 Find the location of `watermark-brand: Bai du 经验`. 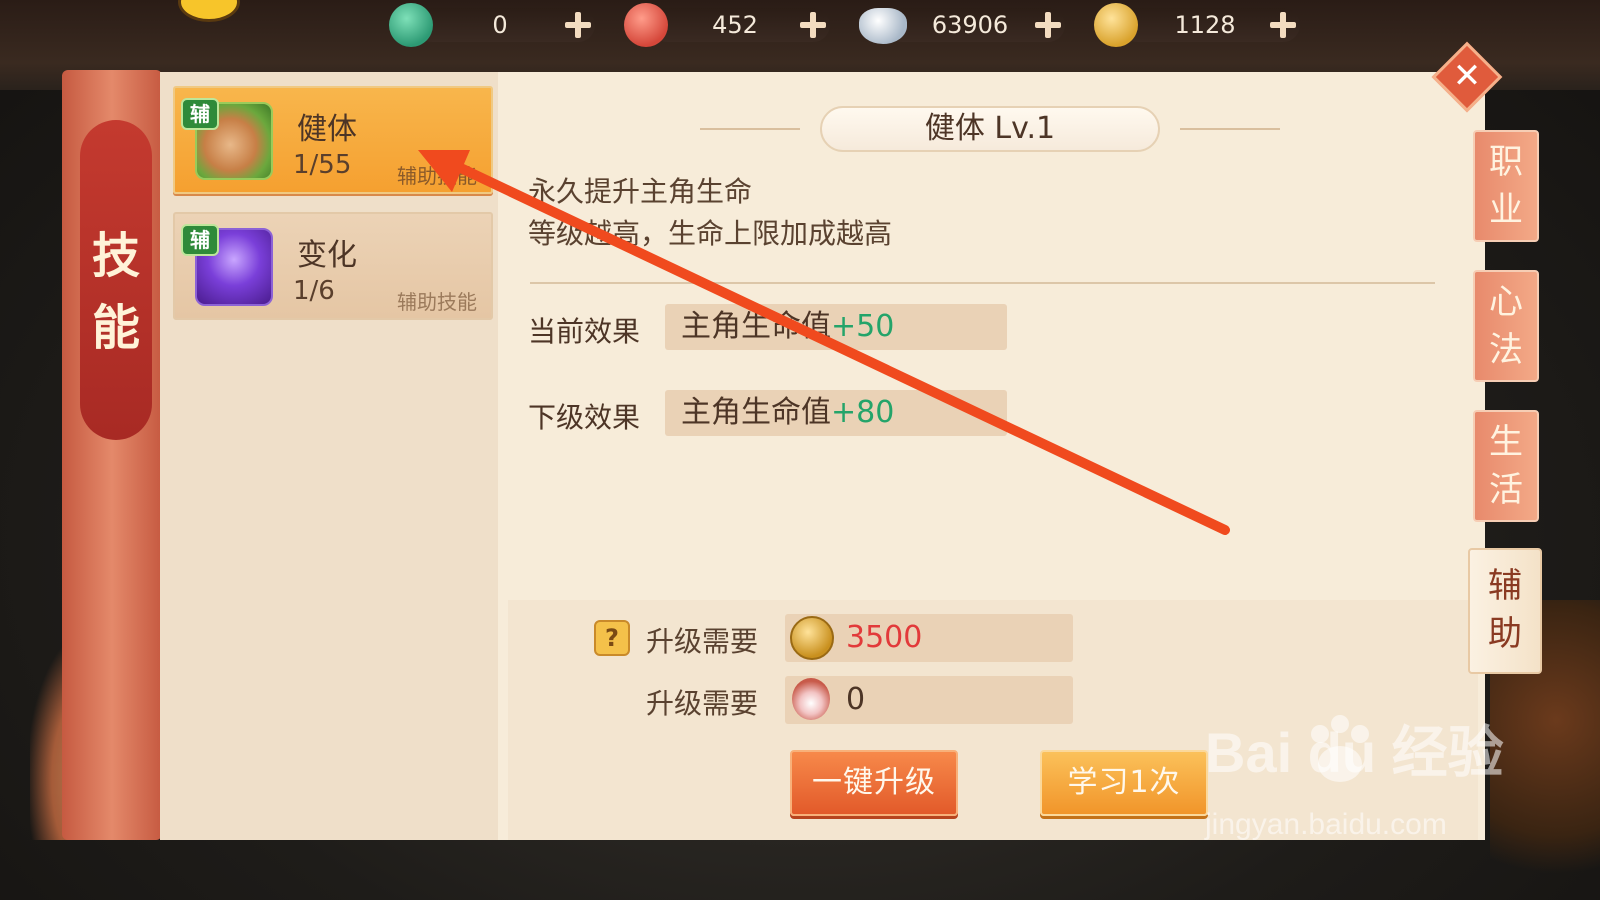

watermark-brand: Bai du 经验 is located at coordinates (1354, 752).